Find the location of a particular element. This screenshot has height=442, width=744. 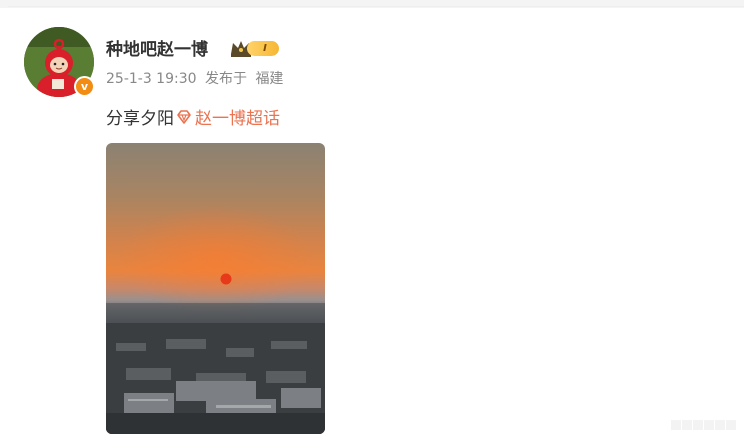

supertopic-link: 赵一博超话 is located at coordinates (237, 116).